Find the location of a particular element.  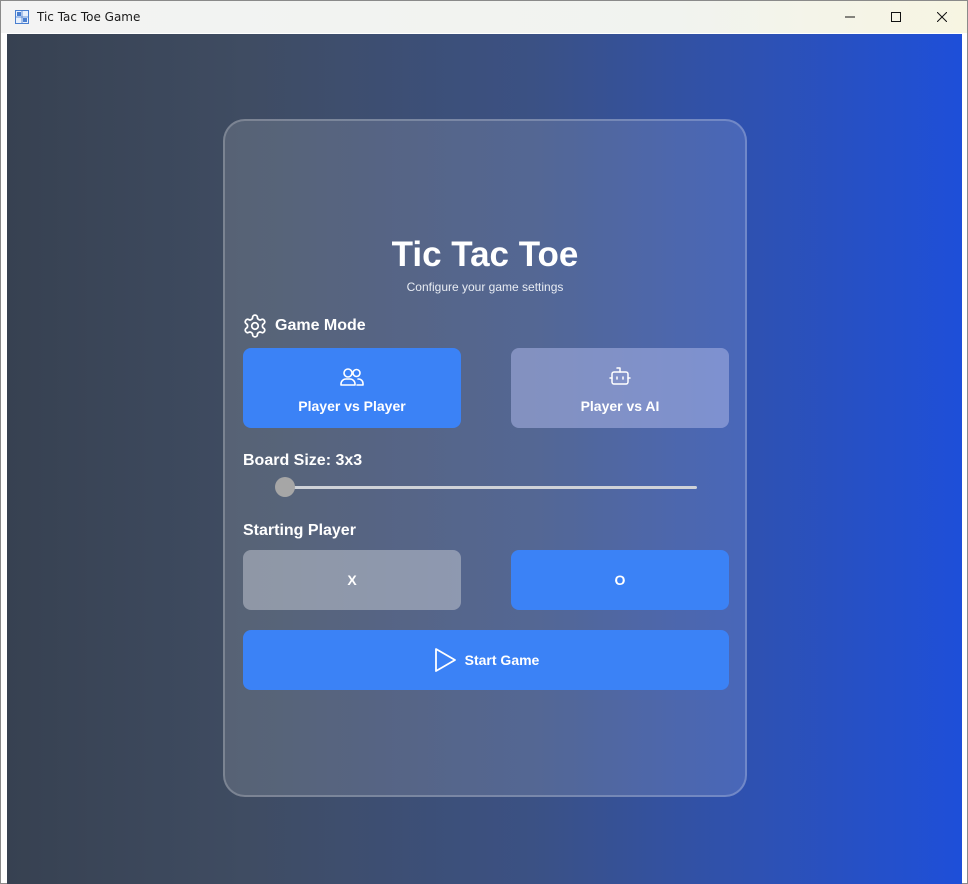

maximize-icon is located at coordinates (896, 17).